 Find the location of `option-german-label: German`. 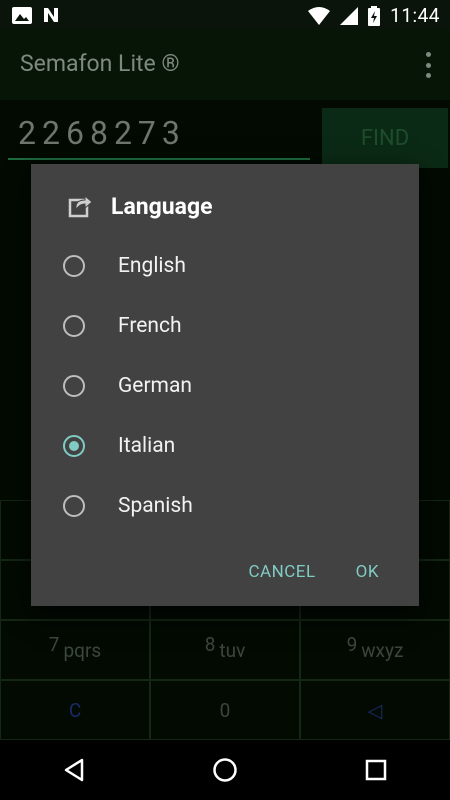

option-german-label: German is located at coordinates (155, 386).